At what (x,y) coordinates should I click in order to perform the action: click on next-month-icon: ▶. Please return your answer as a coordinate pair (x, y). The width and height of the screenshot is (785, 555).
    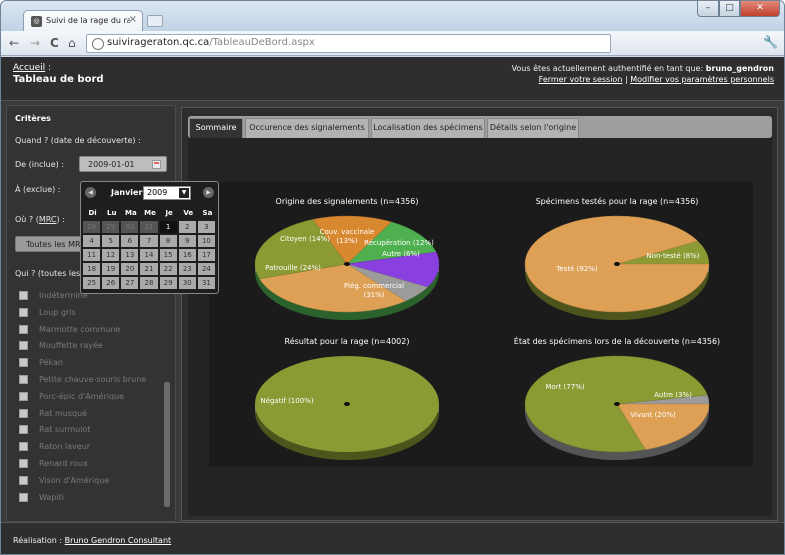
    Looking at the image, I should click on (208, 192).